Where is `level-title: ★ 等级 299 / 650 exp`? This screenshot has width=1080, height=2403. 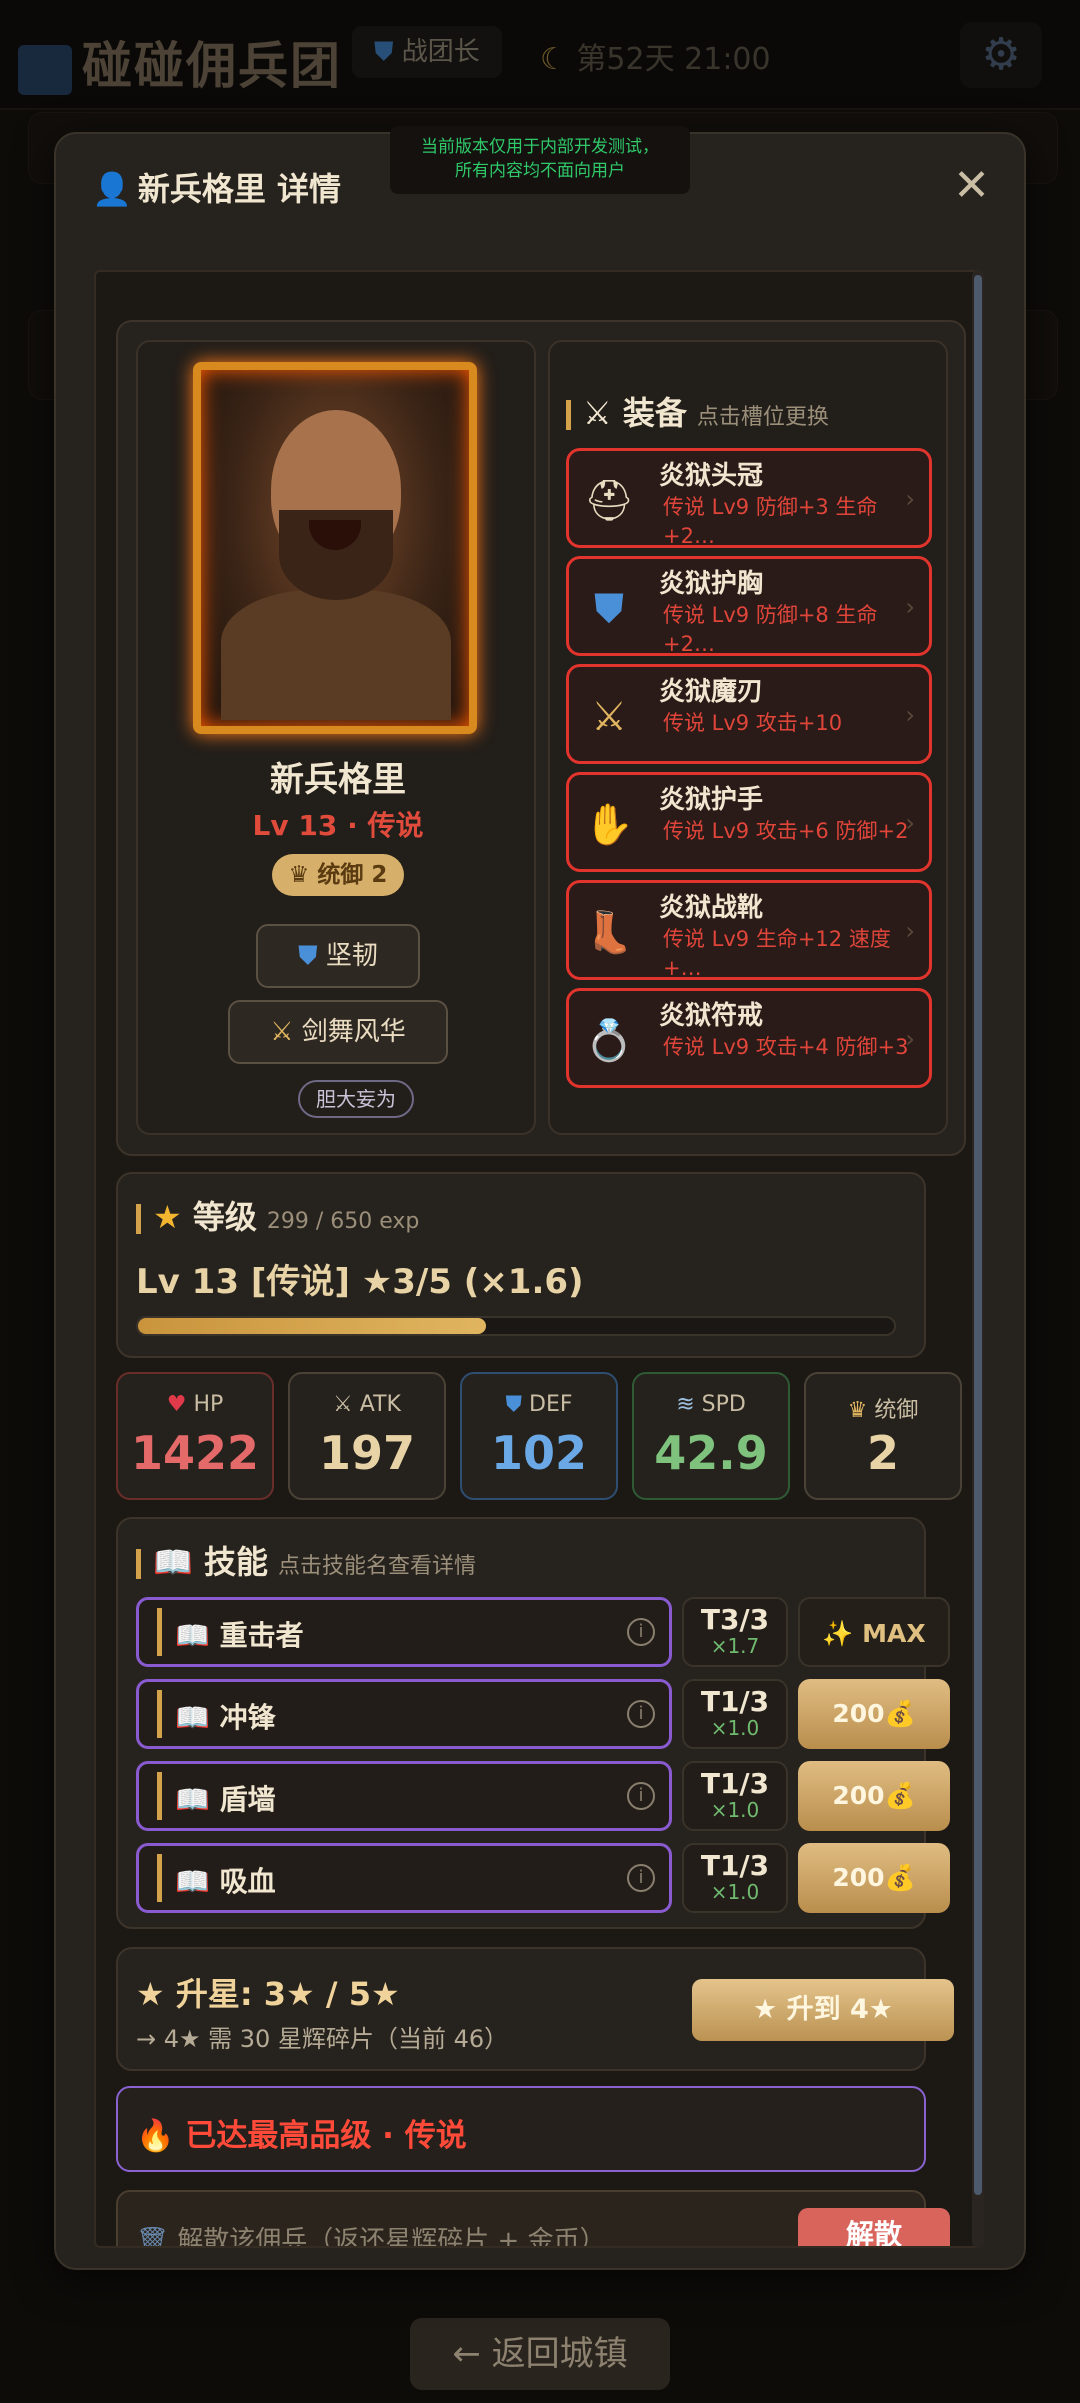
level-title: ★ 等级 299 / 650 exp is located at coordinates (277, 1215).